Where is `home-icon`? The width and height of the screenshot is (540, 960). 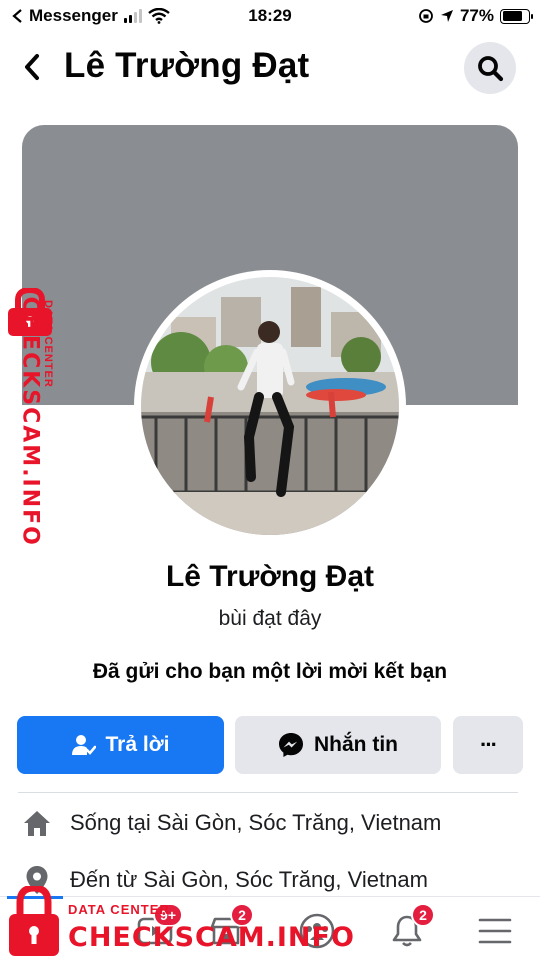
home-icon is located at coordinates (37, 823).